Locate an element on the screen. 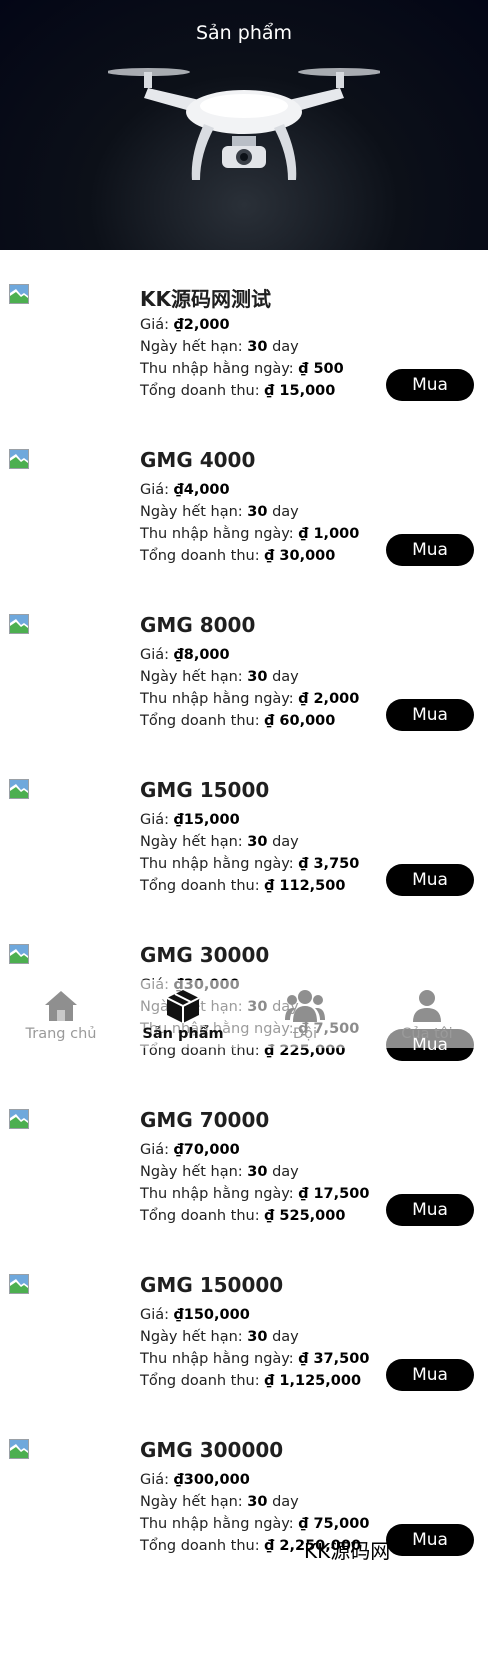 The width and height of the screenshot is (488, 1658). tab-products-label: Sản phẩm is located at coordinates (183, 1034).